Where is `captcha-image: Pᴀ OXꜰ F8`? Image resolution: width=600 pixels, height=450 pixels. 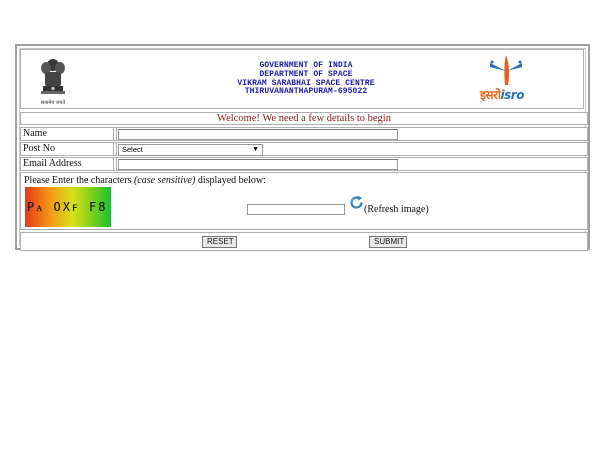 captcha-image: Pᴀ OXꜰ F8 is located at coordinates (68, 207).